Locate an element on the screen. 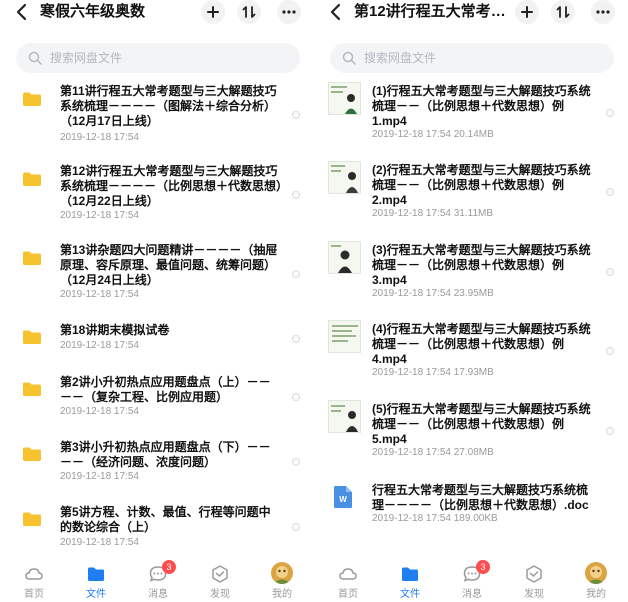 Image resolution: width=628 pixels, height=602 pixels. file-meta: 2019-12-18 17:54 31.11MB is located at coordinates (433, 213).